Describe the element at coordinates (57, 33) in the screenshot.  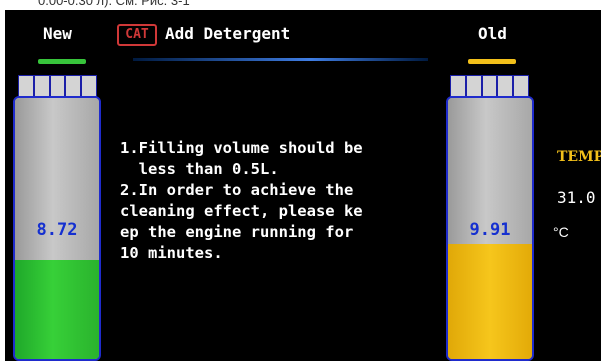
I see `new-tank-label: New` at that location.